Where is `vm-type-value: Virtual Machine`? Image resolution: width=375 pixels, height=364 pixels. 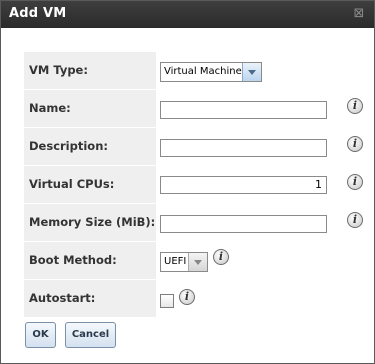
vm-type-value: Virtual Machine is located at coordinates (203, 71).